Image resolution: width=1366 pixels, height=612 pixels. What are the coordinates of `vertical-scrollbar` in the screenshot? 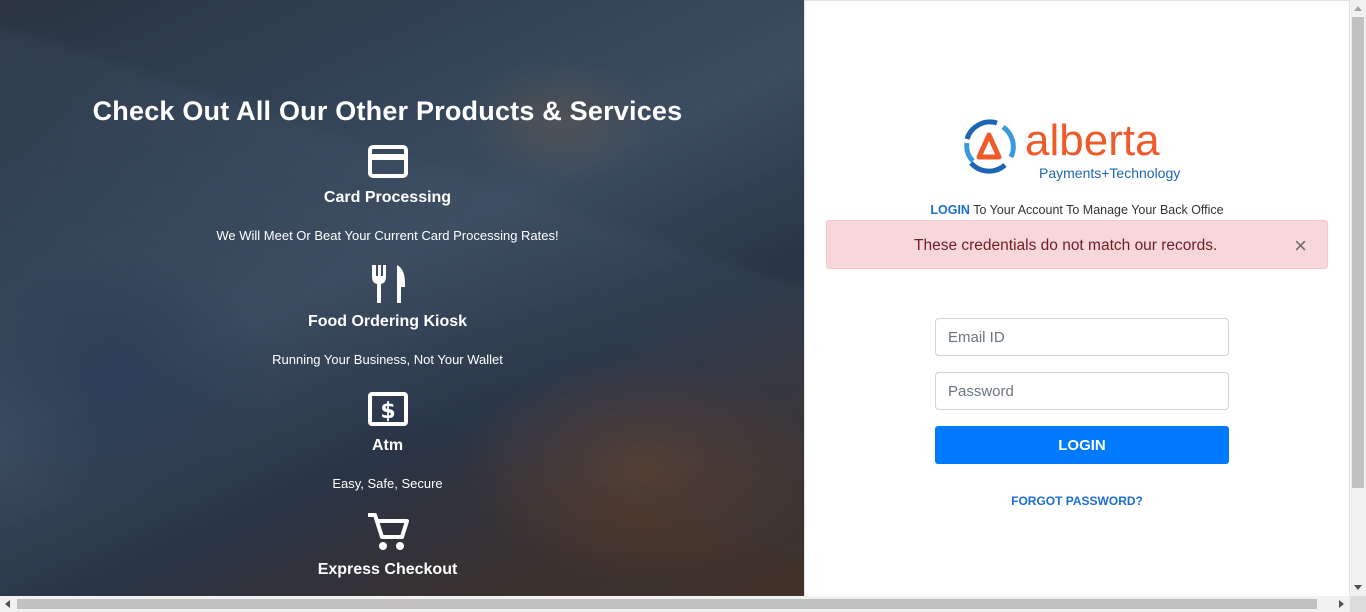 It's located at (1358, 298).